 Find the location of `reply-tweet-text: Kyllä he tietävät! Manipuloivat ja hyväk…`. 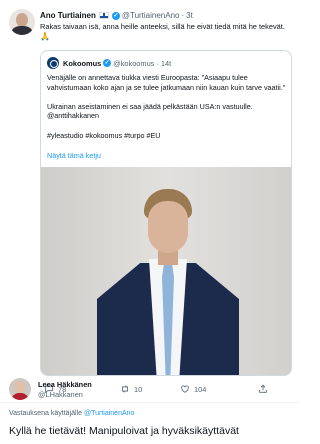

reply-tweet-text: Kyllä he tietävät! Manipuloivat ja hyväk… is located at coordinates (124, 431).